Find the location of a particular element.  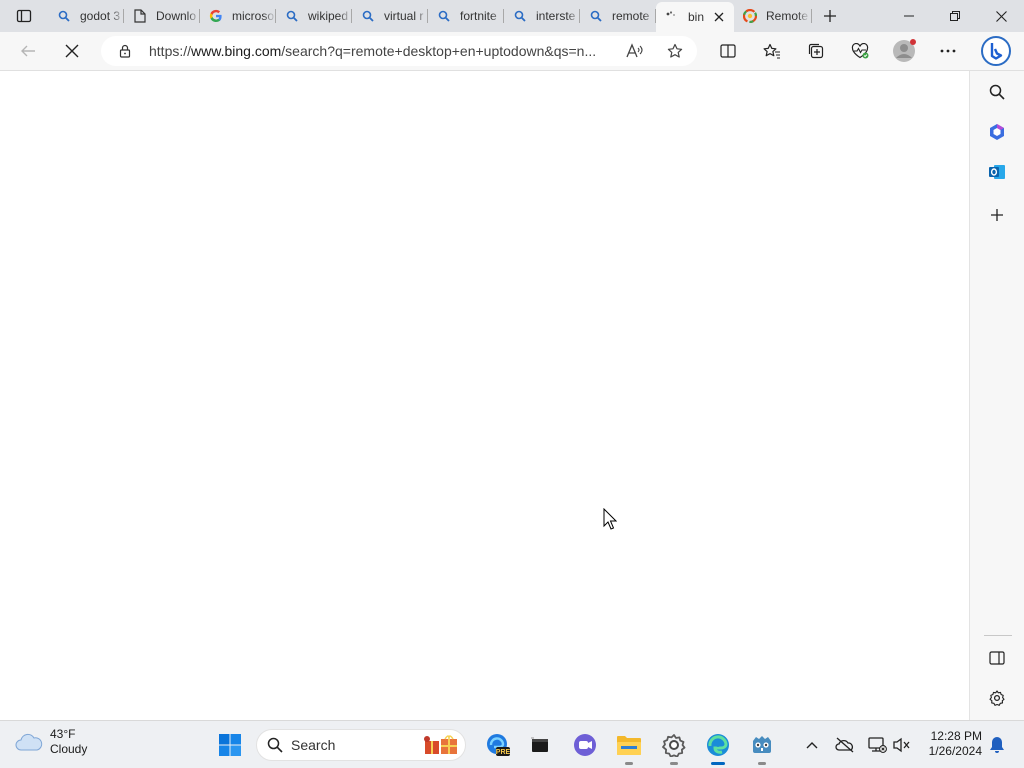

tab-title: Remote is located at coordinates (787, 16).